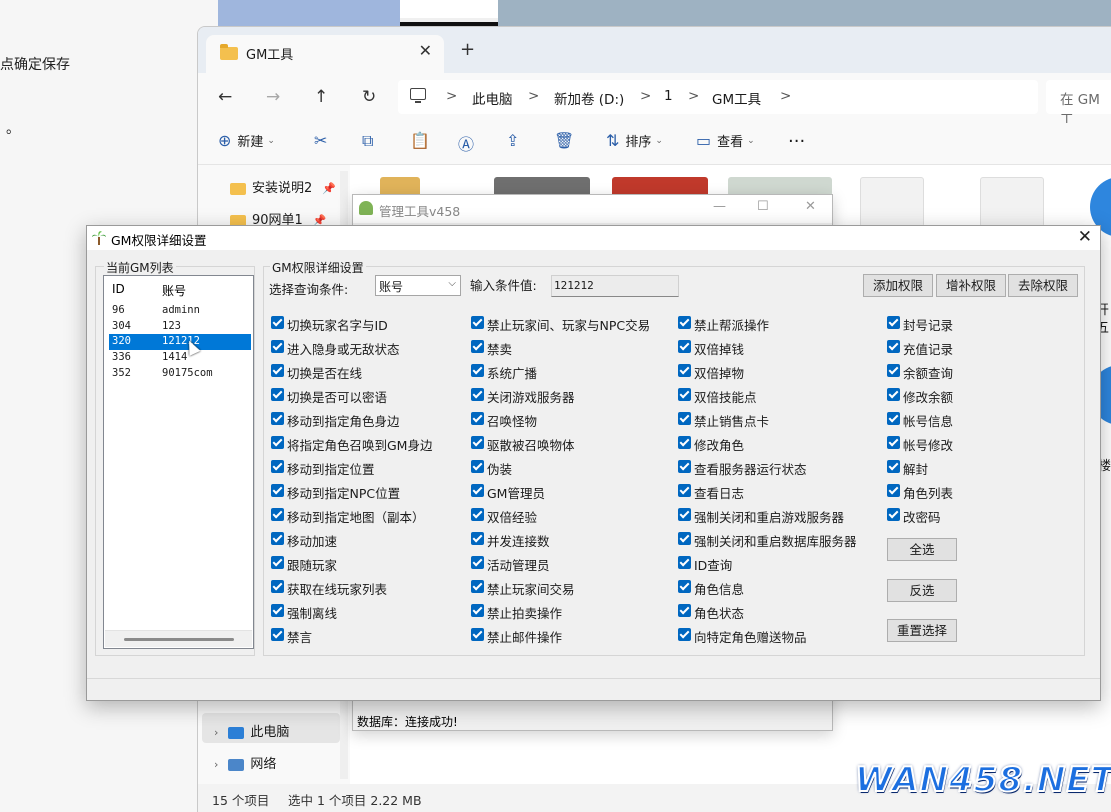 This screenshot has width=1111, height=812. What do you see at coordinates (216, 764) in the screenshot?
I see `chevron-right-icon: ›` at bounding box center [216, 764].